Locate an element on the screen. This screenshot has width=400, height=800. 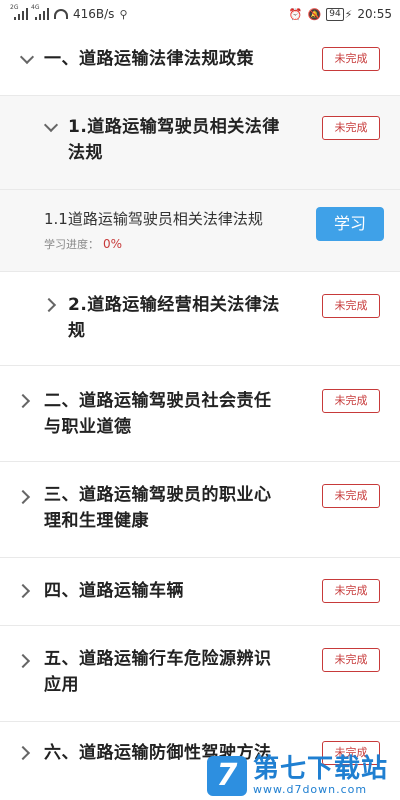
section-item: 五、道路运输行车危险源辨识 应用 未完成 is located at coordinates (200, 674).